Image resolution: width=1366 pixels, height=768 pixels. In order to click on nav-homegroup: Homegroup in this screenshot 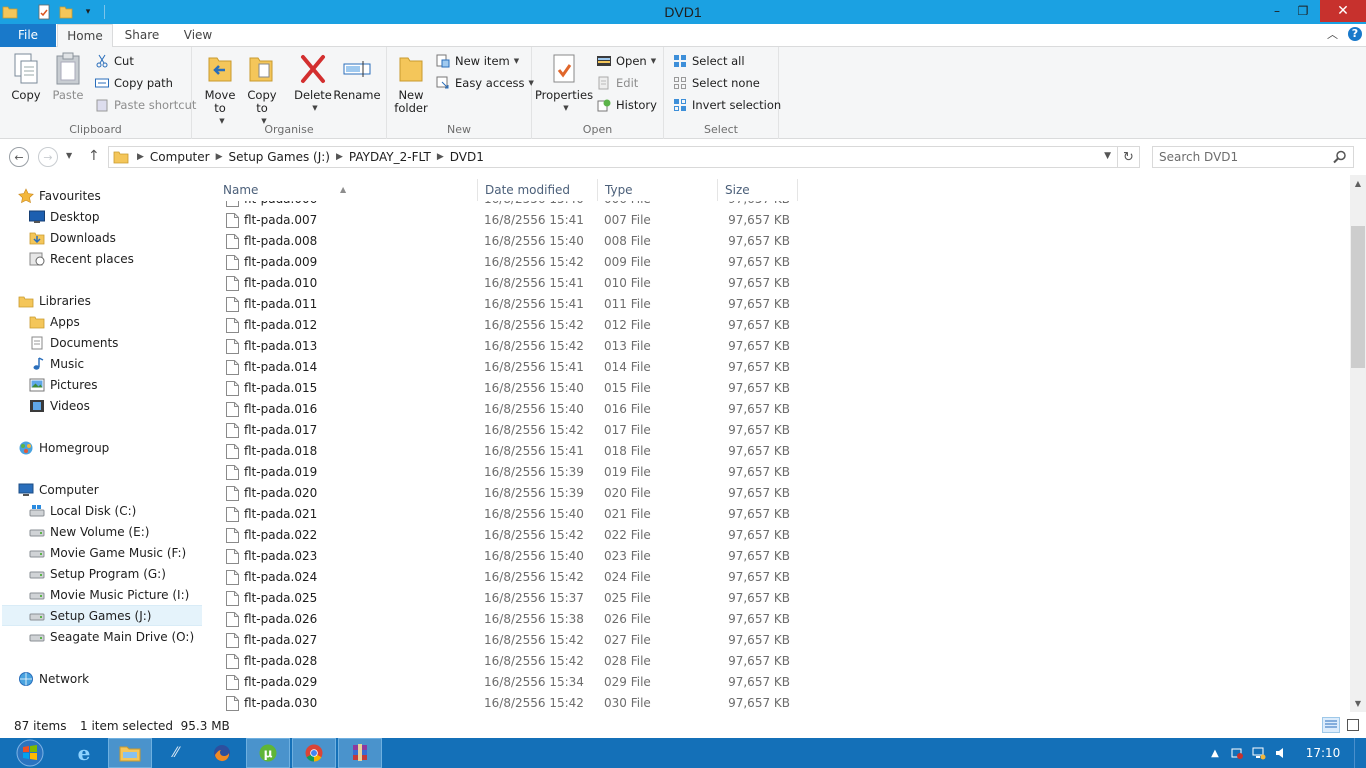, I will do `click(120, 447)`.